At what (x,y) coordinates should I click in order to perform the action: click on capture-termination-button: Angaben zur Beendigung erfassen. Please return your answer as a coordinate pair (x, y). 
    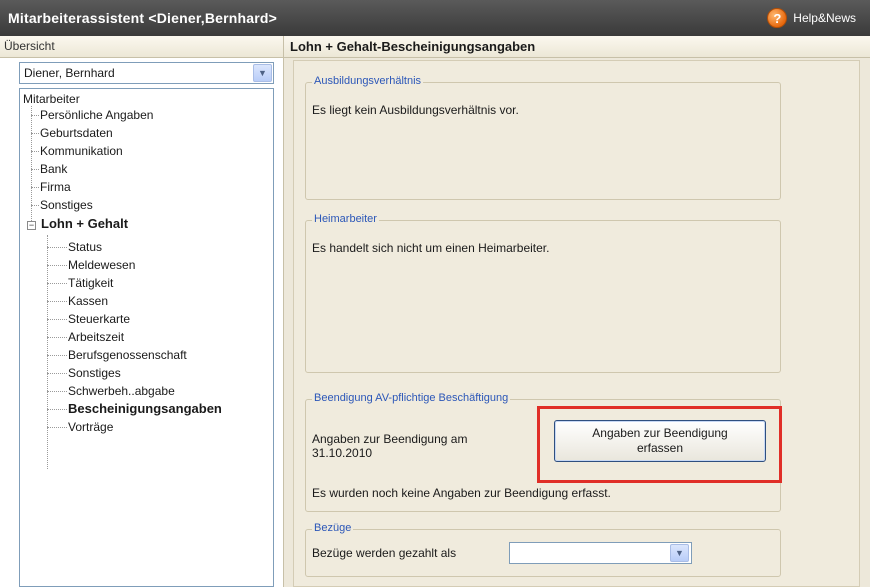
    Looking at the image, I should click on (660, 441).